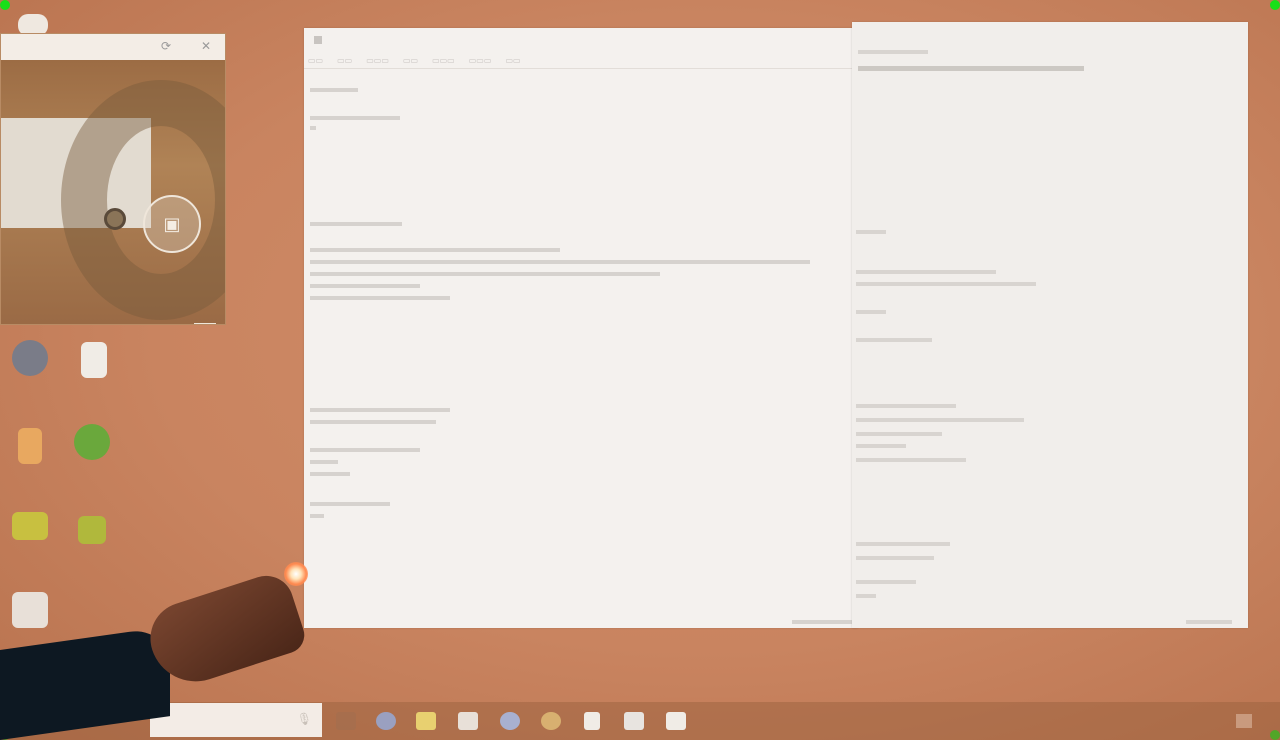 The image size is (1280, 740). Describe the element at coordinates (205, 323) in the screenshot. I see `gallery-icon` at that location.